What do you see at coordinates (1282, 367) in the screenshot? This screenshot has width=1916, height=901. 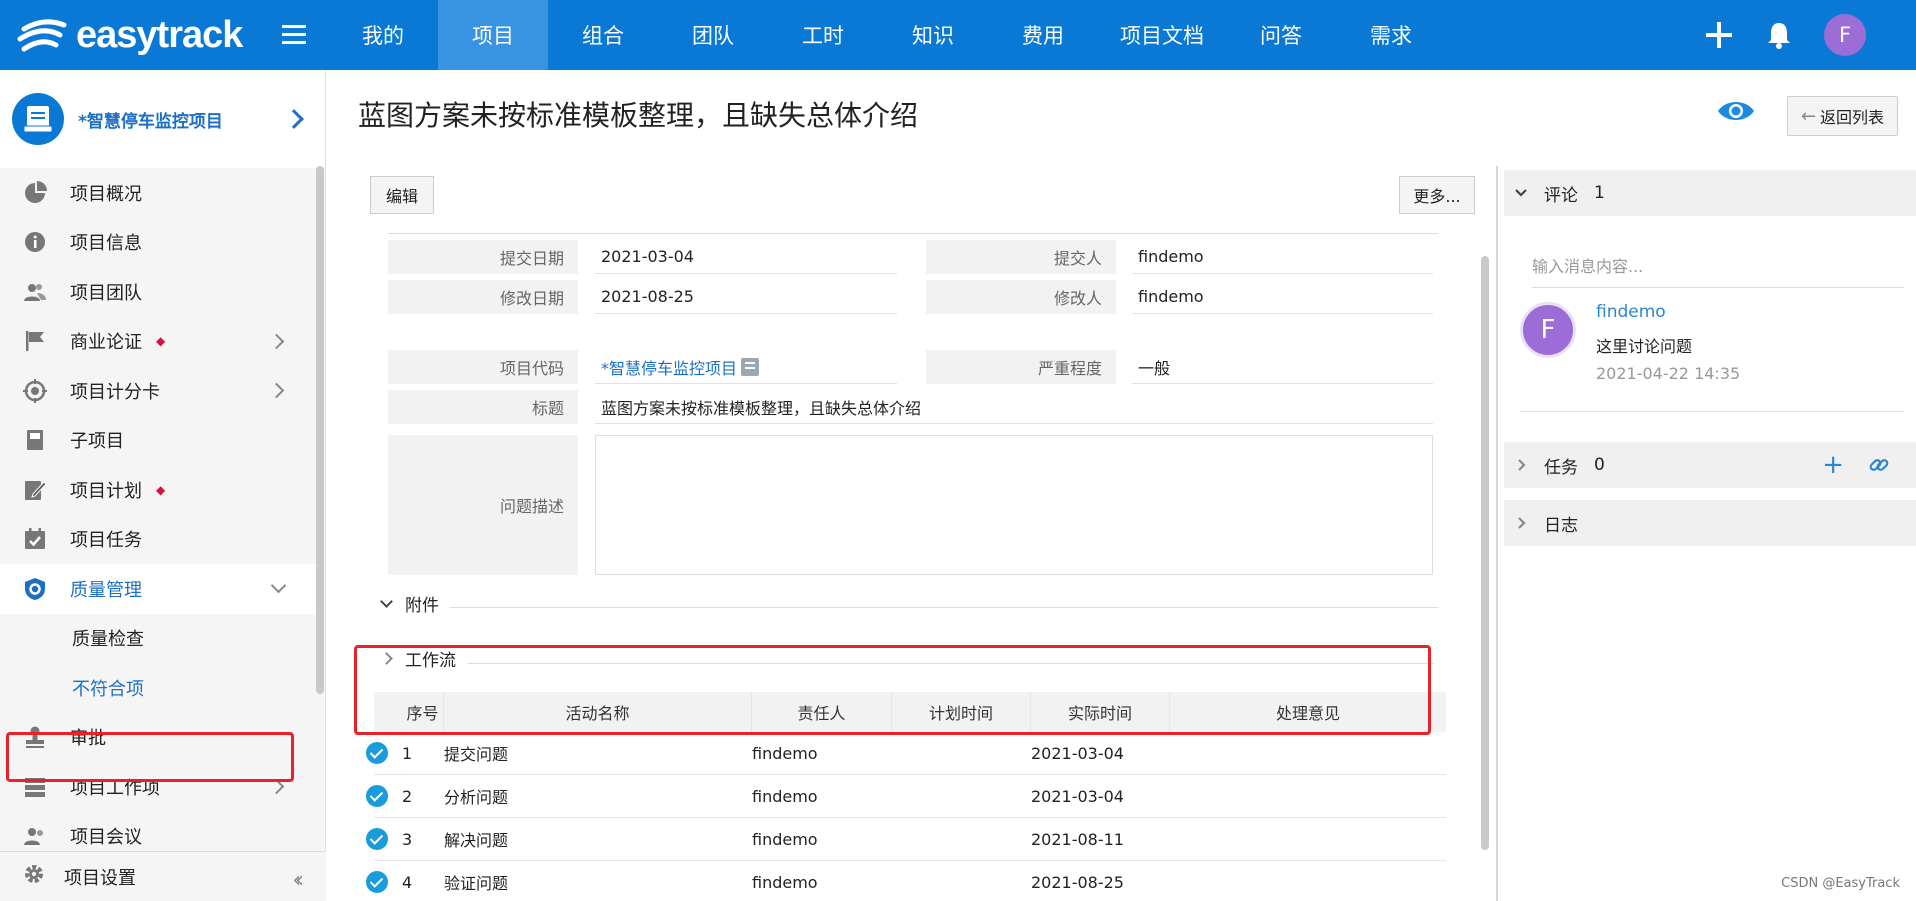 I see `severity-value: 一般` at bounding box center [1282, 367].